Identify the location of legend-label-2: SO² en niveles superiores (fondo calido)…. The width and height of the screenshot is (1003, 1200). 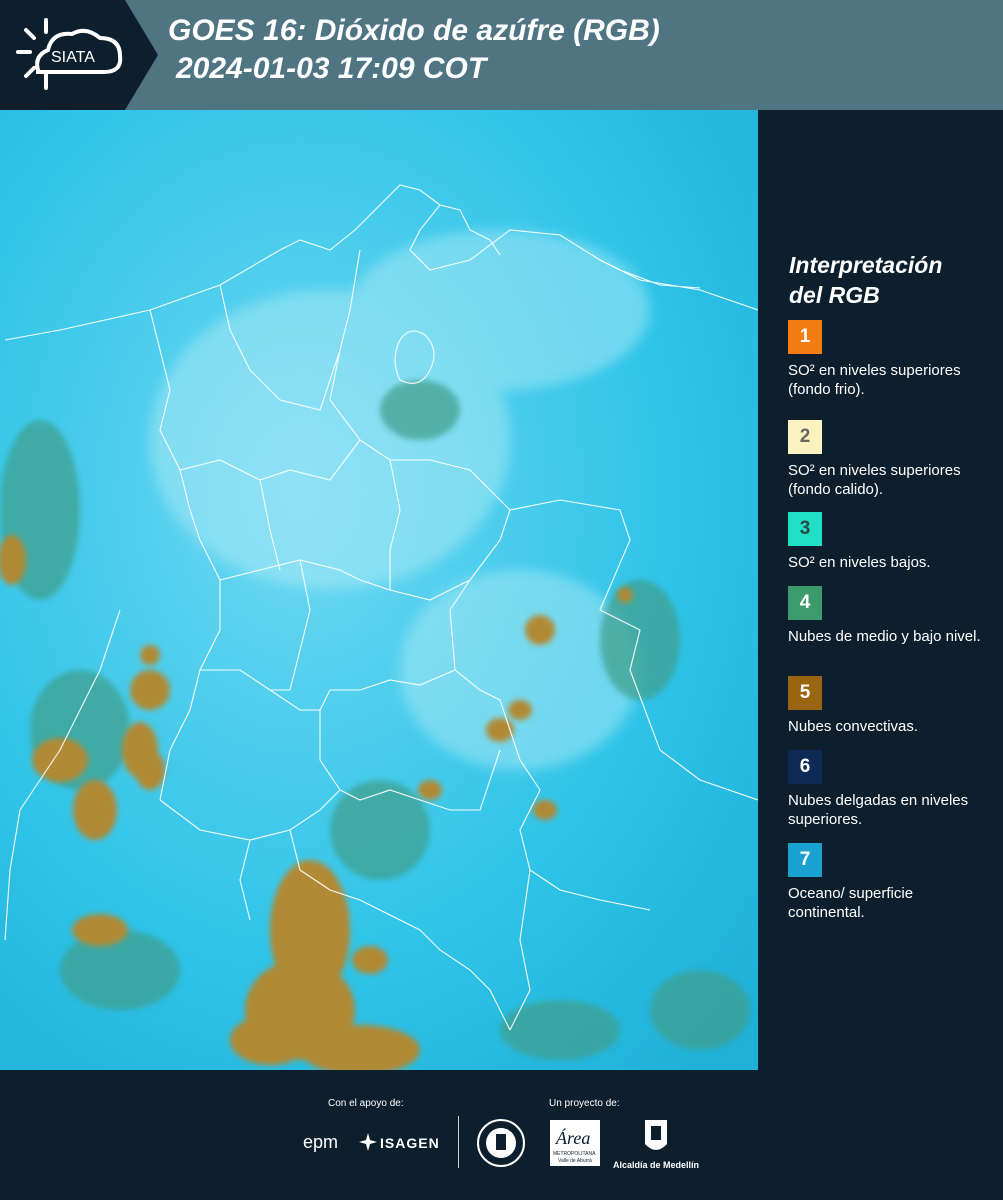
(874, 480).